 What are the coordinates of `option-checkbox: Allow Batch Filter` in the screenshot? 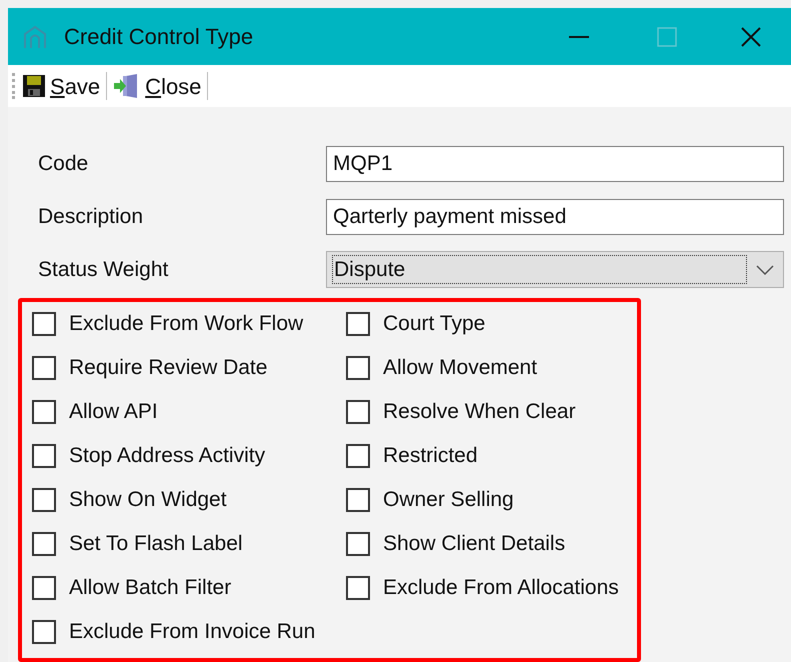 It's located at (189, 588).